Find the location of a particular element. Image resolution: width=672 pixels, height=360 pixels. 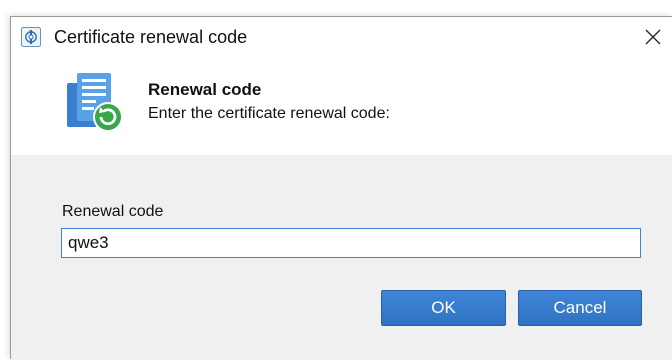

renewal-code-input is located at coordinates (351, 243).